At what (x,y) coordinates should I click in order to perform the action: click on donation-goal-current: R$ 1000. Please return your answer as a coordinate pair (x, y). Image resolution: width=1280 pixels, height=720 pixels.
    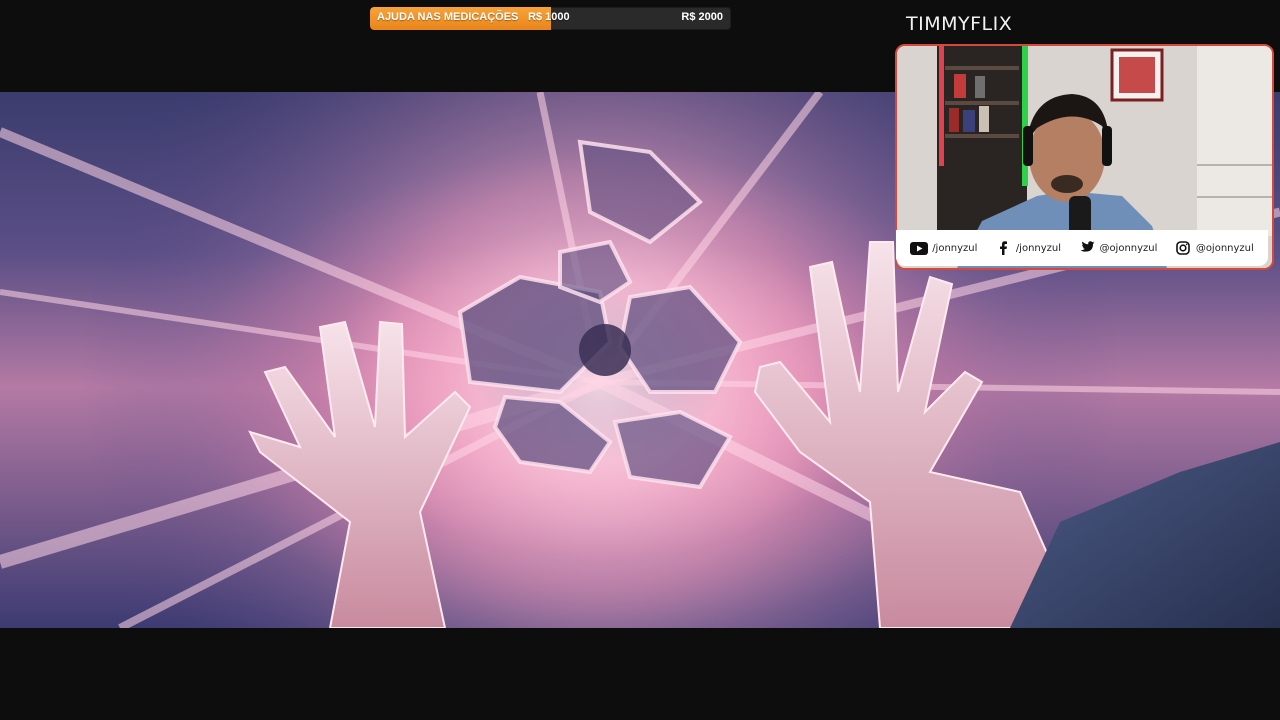
    Looking at the image, I should click on (549, 17).